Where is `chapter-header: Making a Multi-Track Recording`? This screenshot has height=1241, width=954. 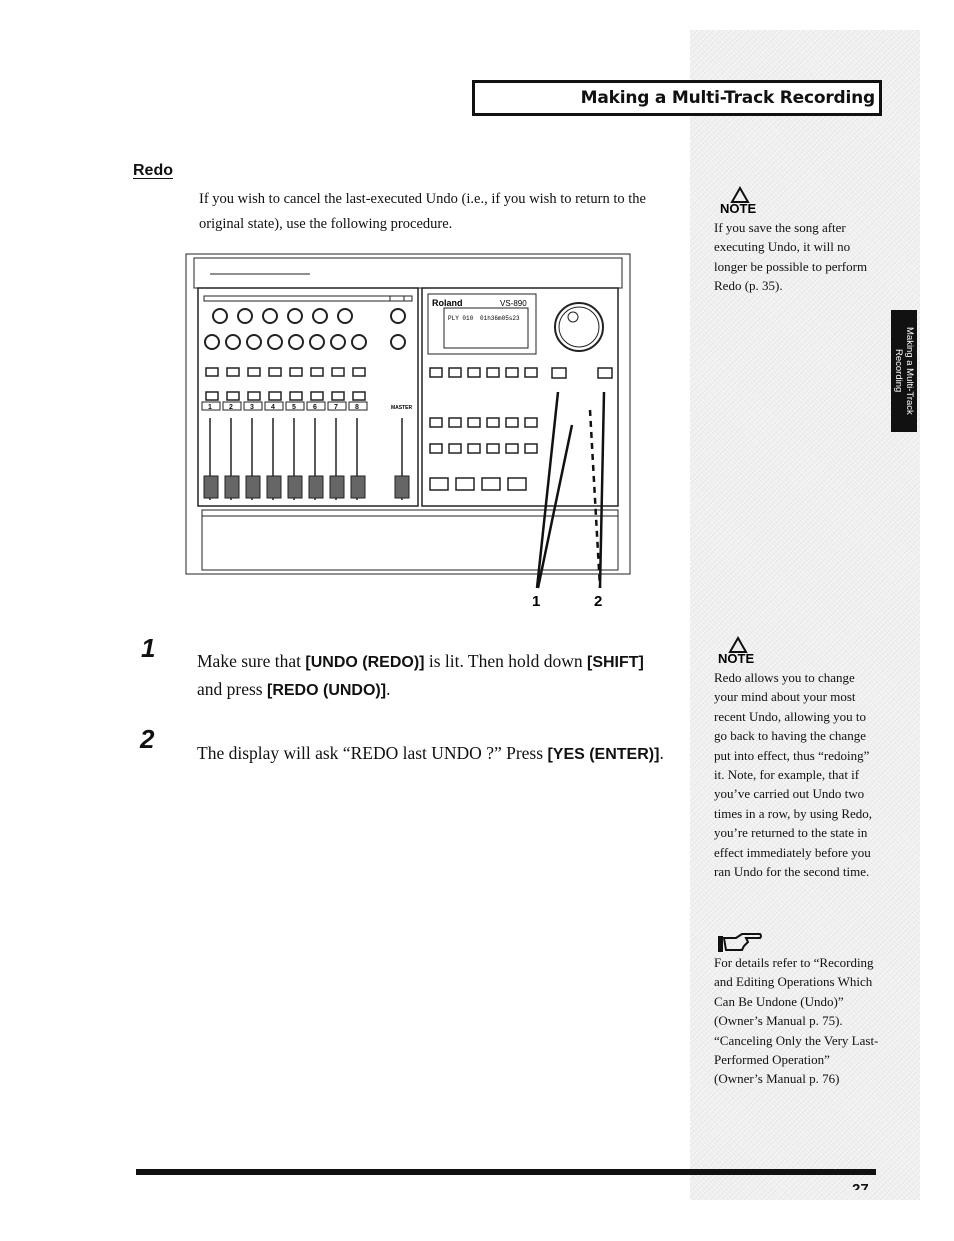 chapter-header: Making a Multi-Track Recording is located at coordinates (677, 98).